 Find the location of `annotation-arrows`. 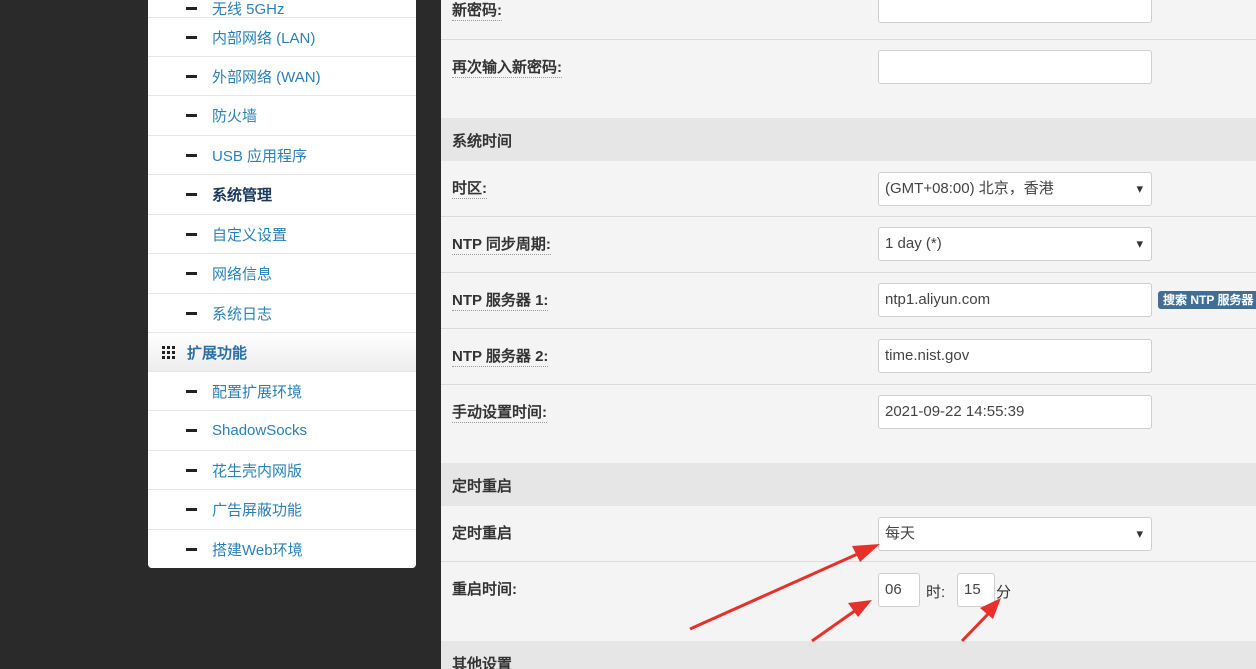

annotation-arrows is located at coordinates (845, 593).